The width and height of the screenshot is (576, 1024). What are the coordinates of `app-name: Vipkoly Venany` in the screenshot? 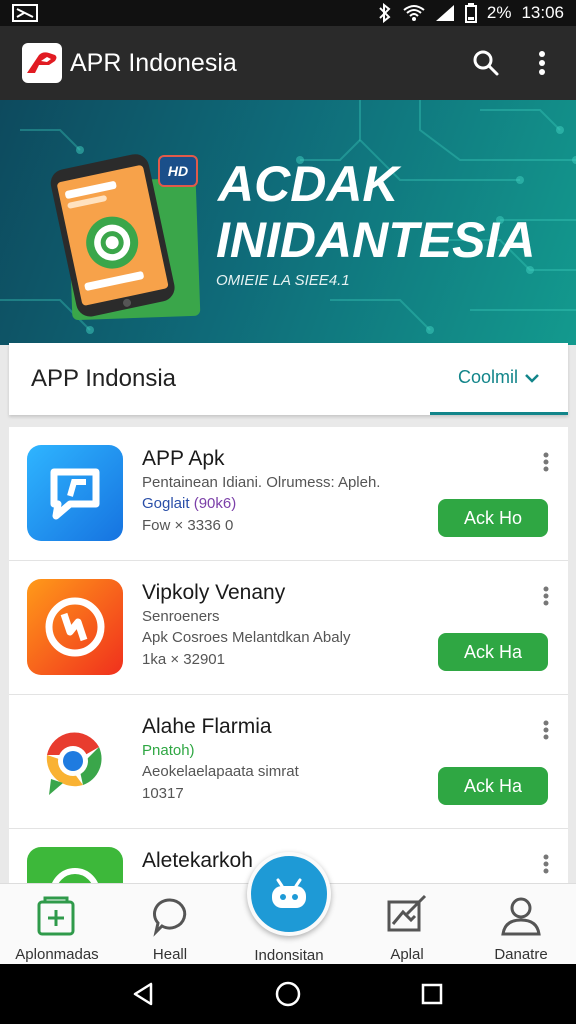 It's located at (214, 592).